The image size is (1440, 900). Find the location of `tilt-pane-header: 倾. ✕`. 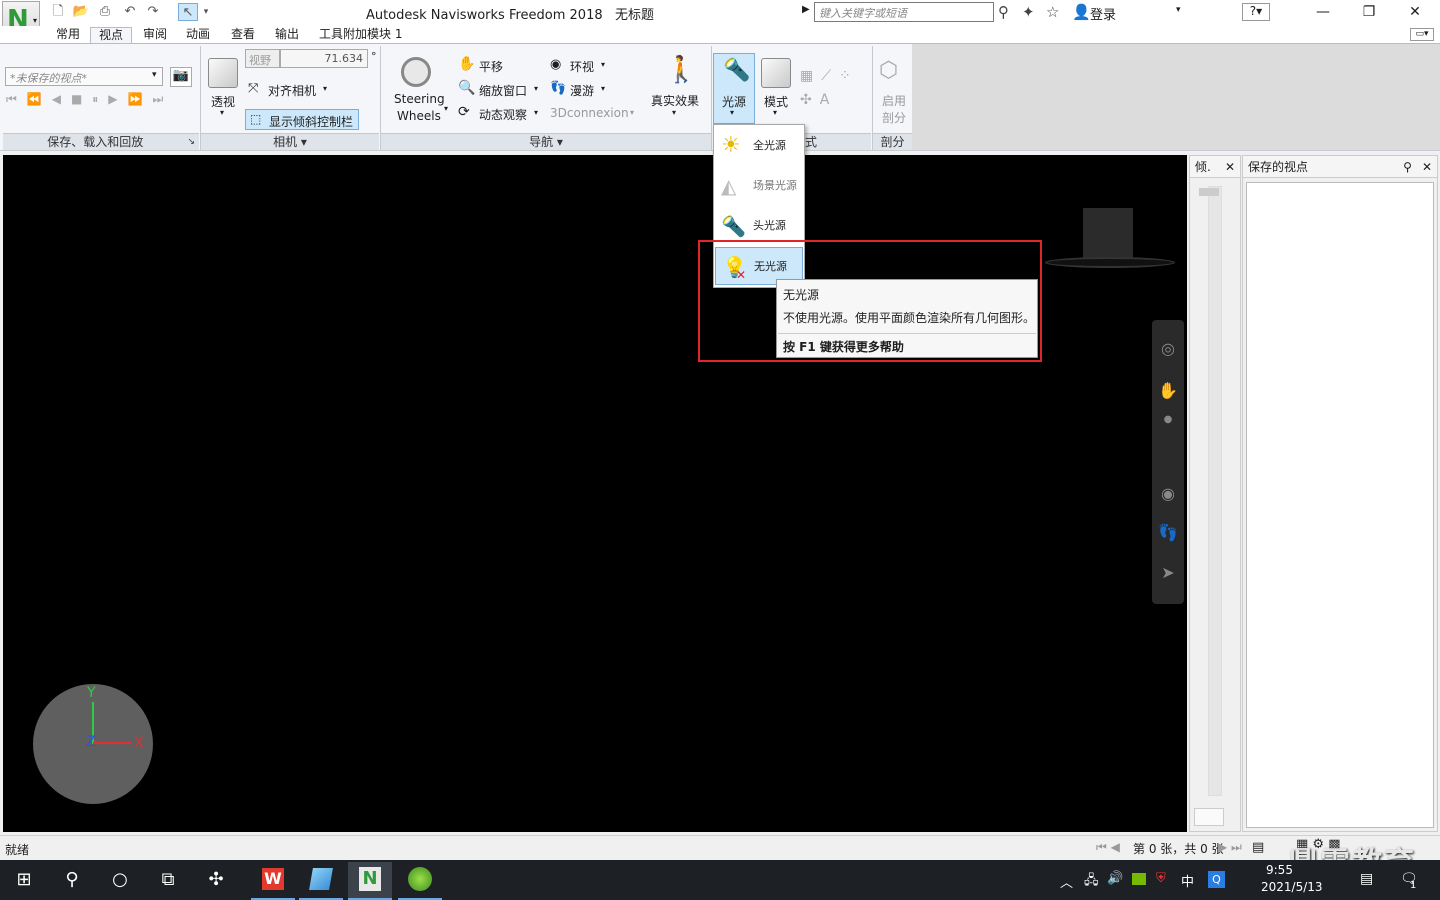

tilt-pane-header: 倾. ✕ is located at coordinates (1215, 167).